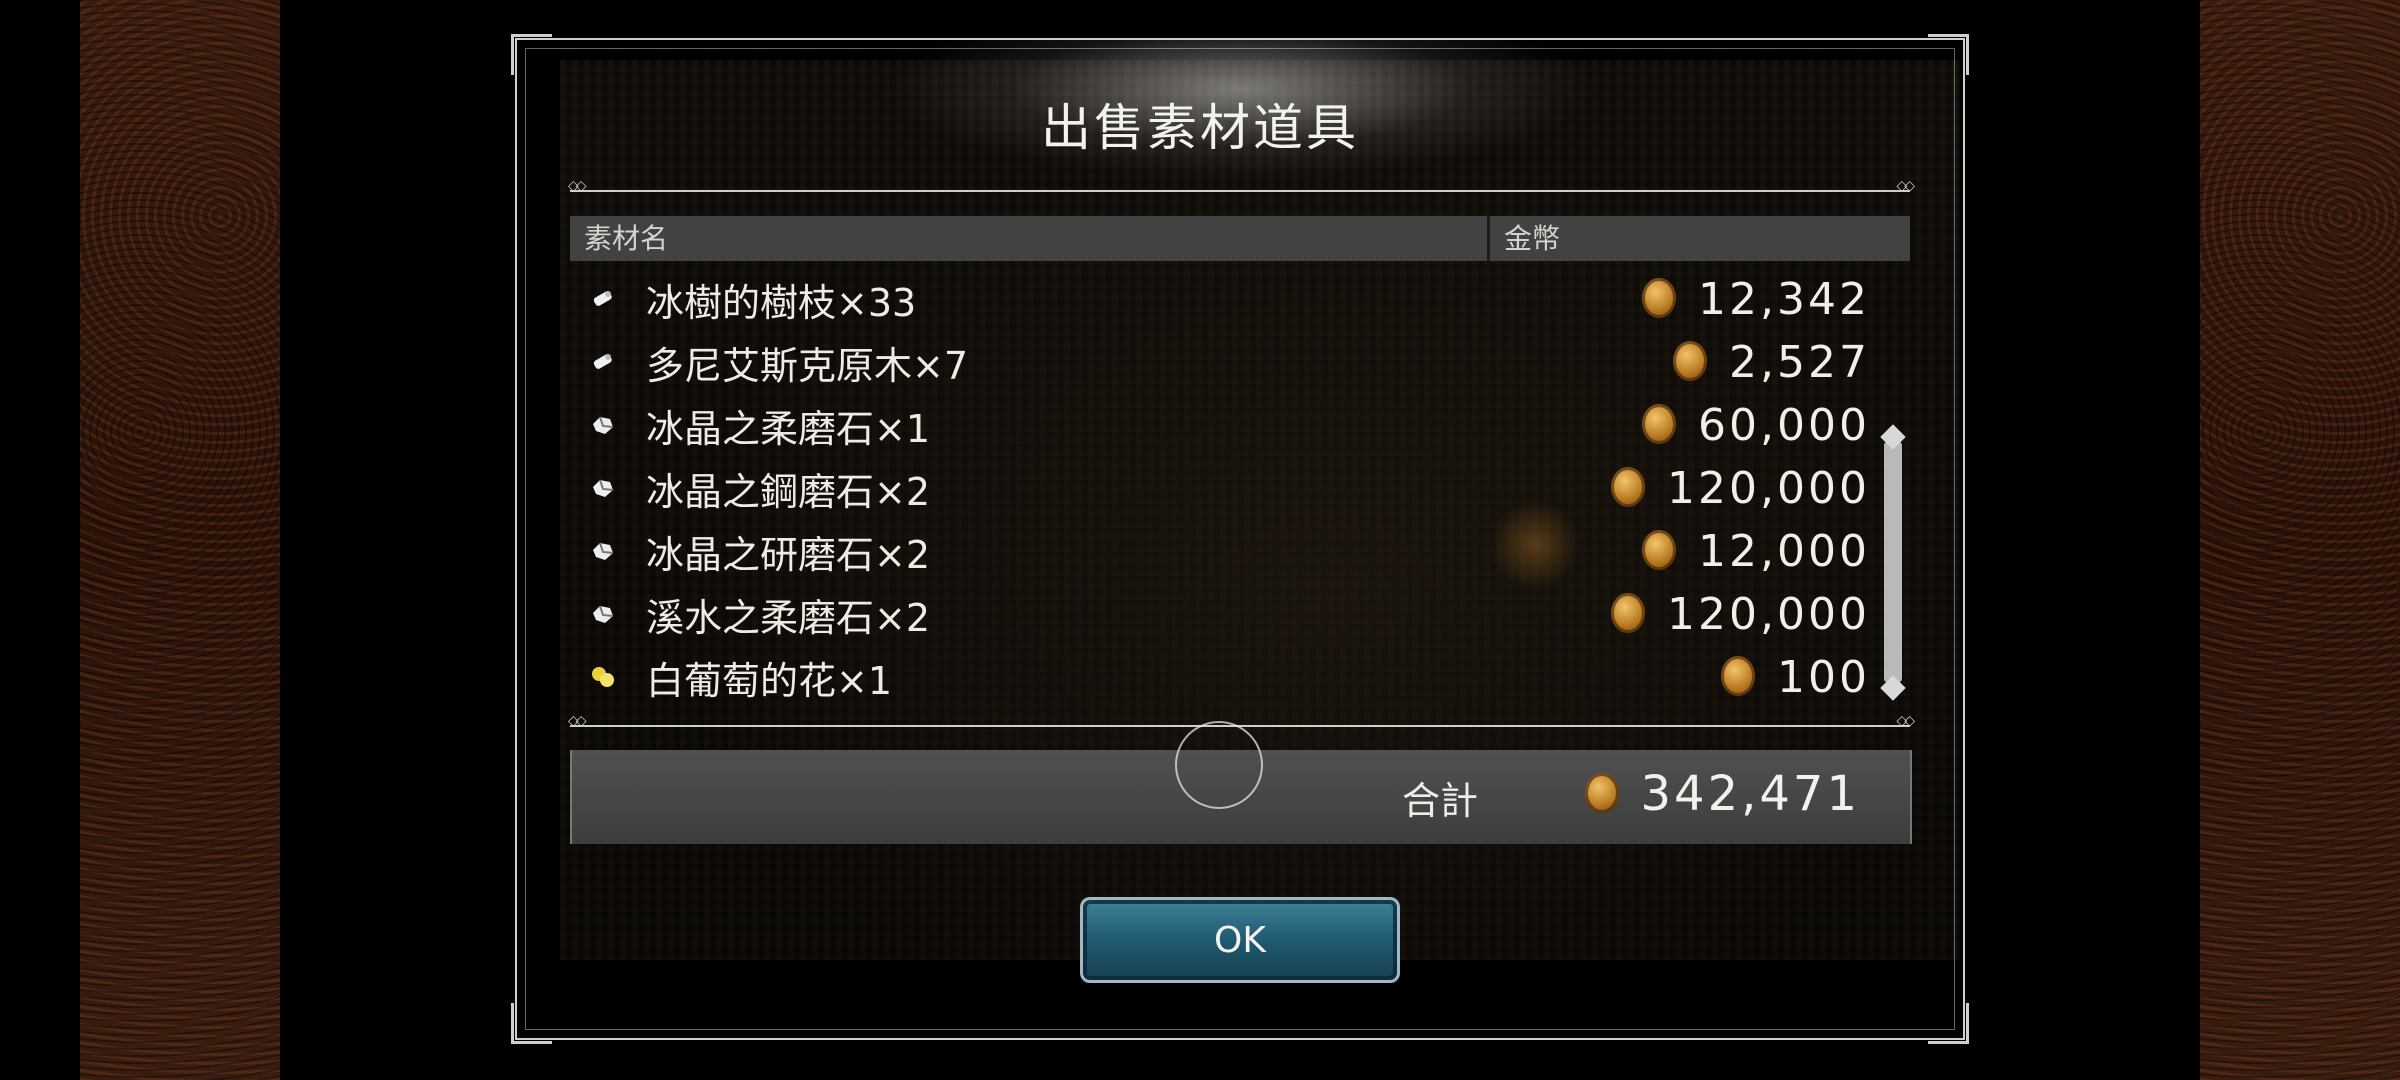 The height and width of the screenshot is (1080, 2400). What do you see at coordinates (1220, 614) in the screenshot?
I see `list-item: 溪水之柔磨石×2 120,000` at bounding box center [1220, 614].